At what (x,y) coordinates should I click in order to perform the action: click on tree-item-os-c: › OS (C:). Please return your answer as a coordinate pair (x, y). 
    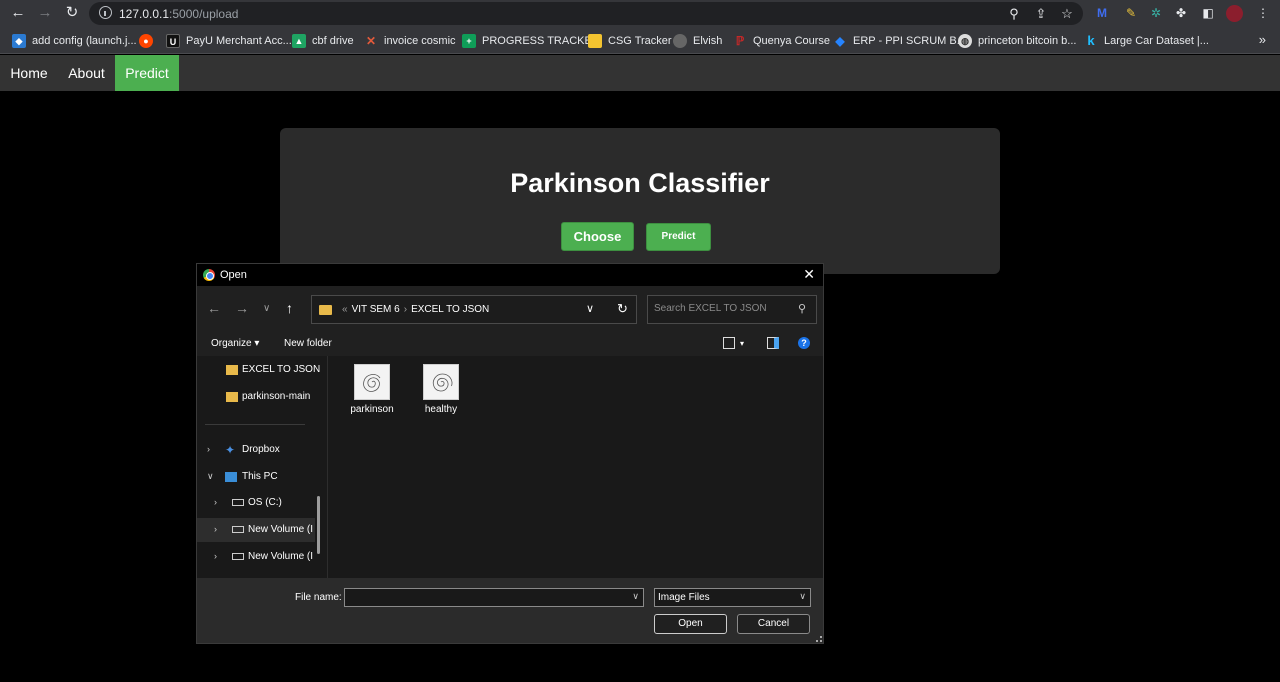
    Looking at the image, I should click on (256, 503).